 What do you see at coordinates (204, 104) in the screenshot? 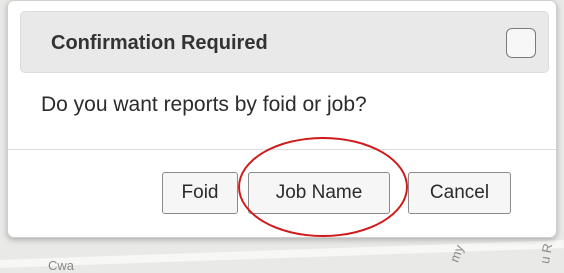
I see `dialog-message: Do you want reports by foid or job?` at bounding box center [204, 104].